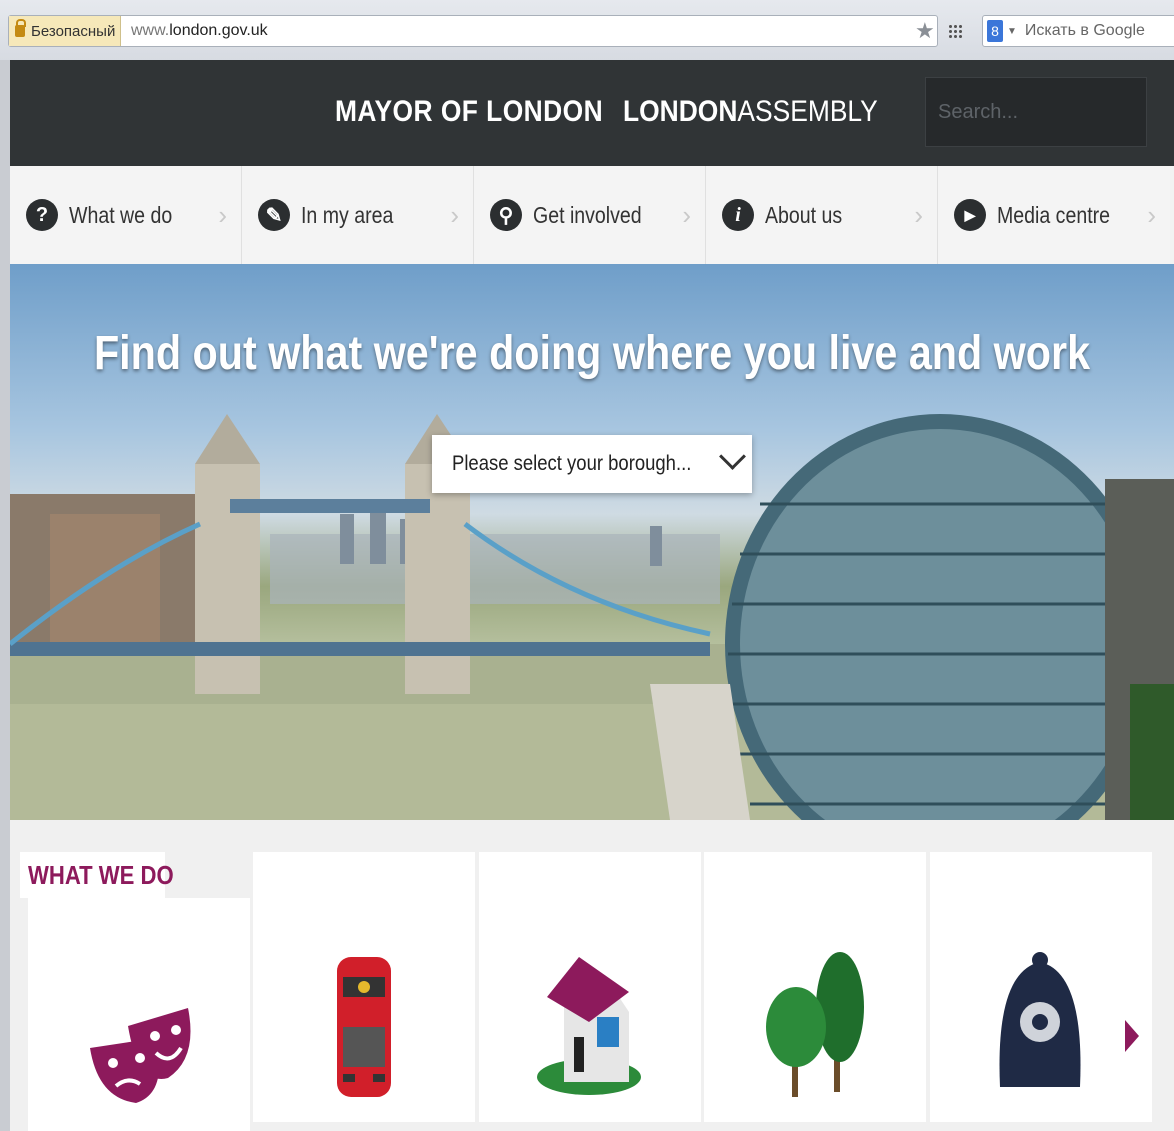 This screenshot has width=1174, height=1131. Describe the element at coordinates (274, 215) in the screenshot. I see `pin-pen-icon: ✎` at that location.